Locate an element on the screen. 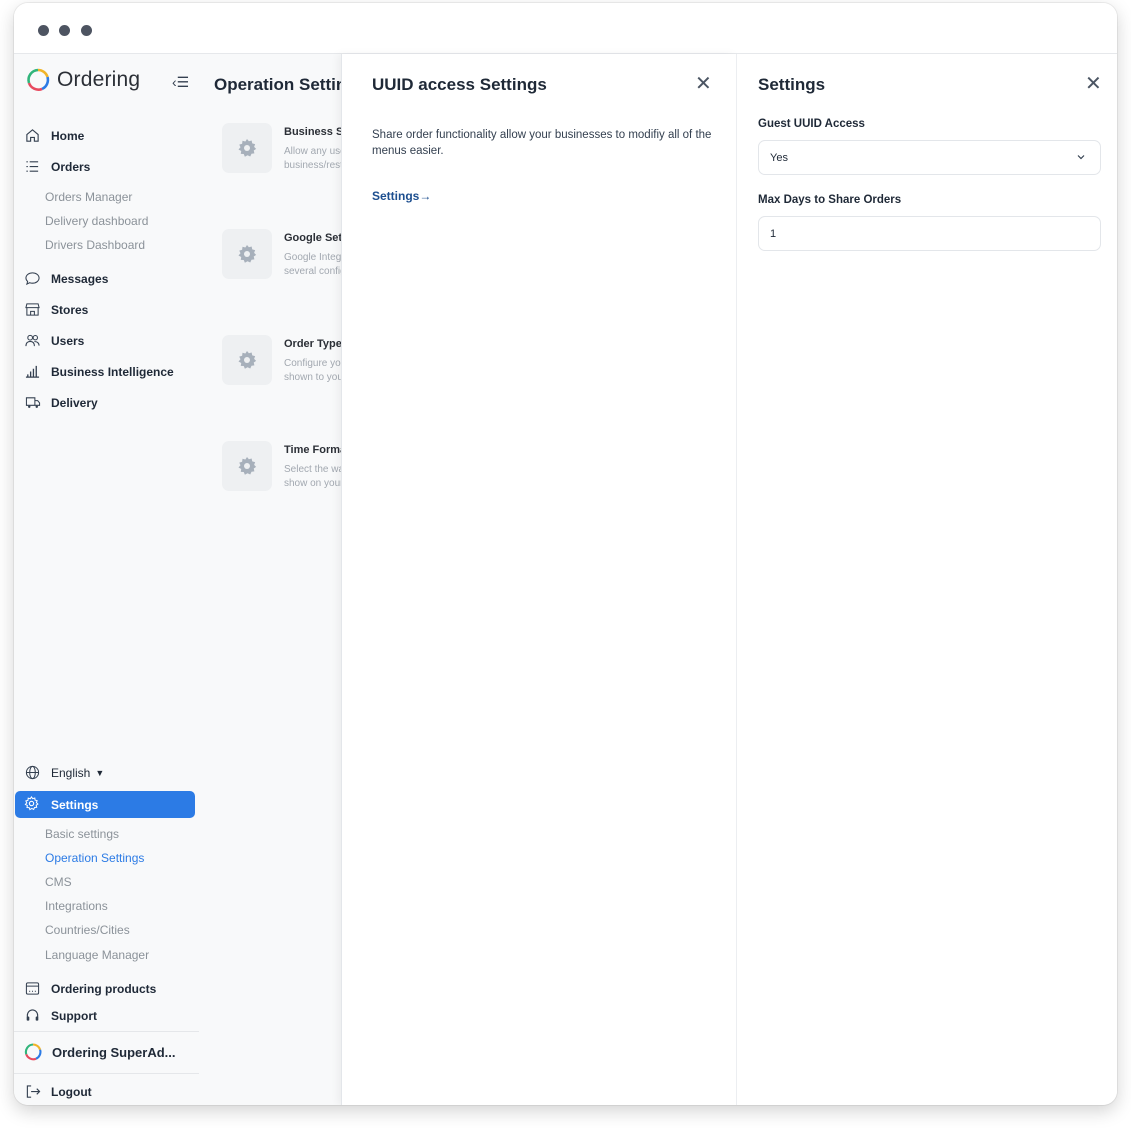 The width and height of the screenshot is (1131, 1128). sidebar-sub-drivers-dashboard: Drivers Dashboard is located at coordinates (95, 245).